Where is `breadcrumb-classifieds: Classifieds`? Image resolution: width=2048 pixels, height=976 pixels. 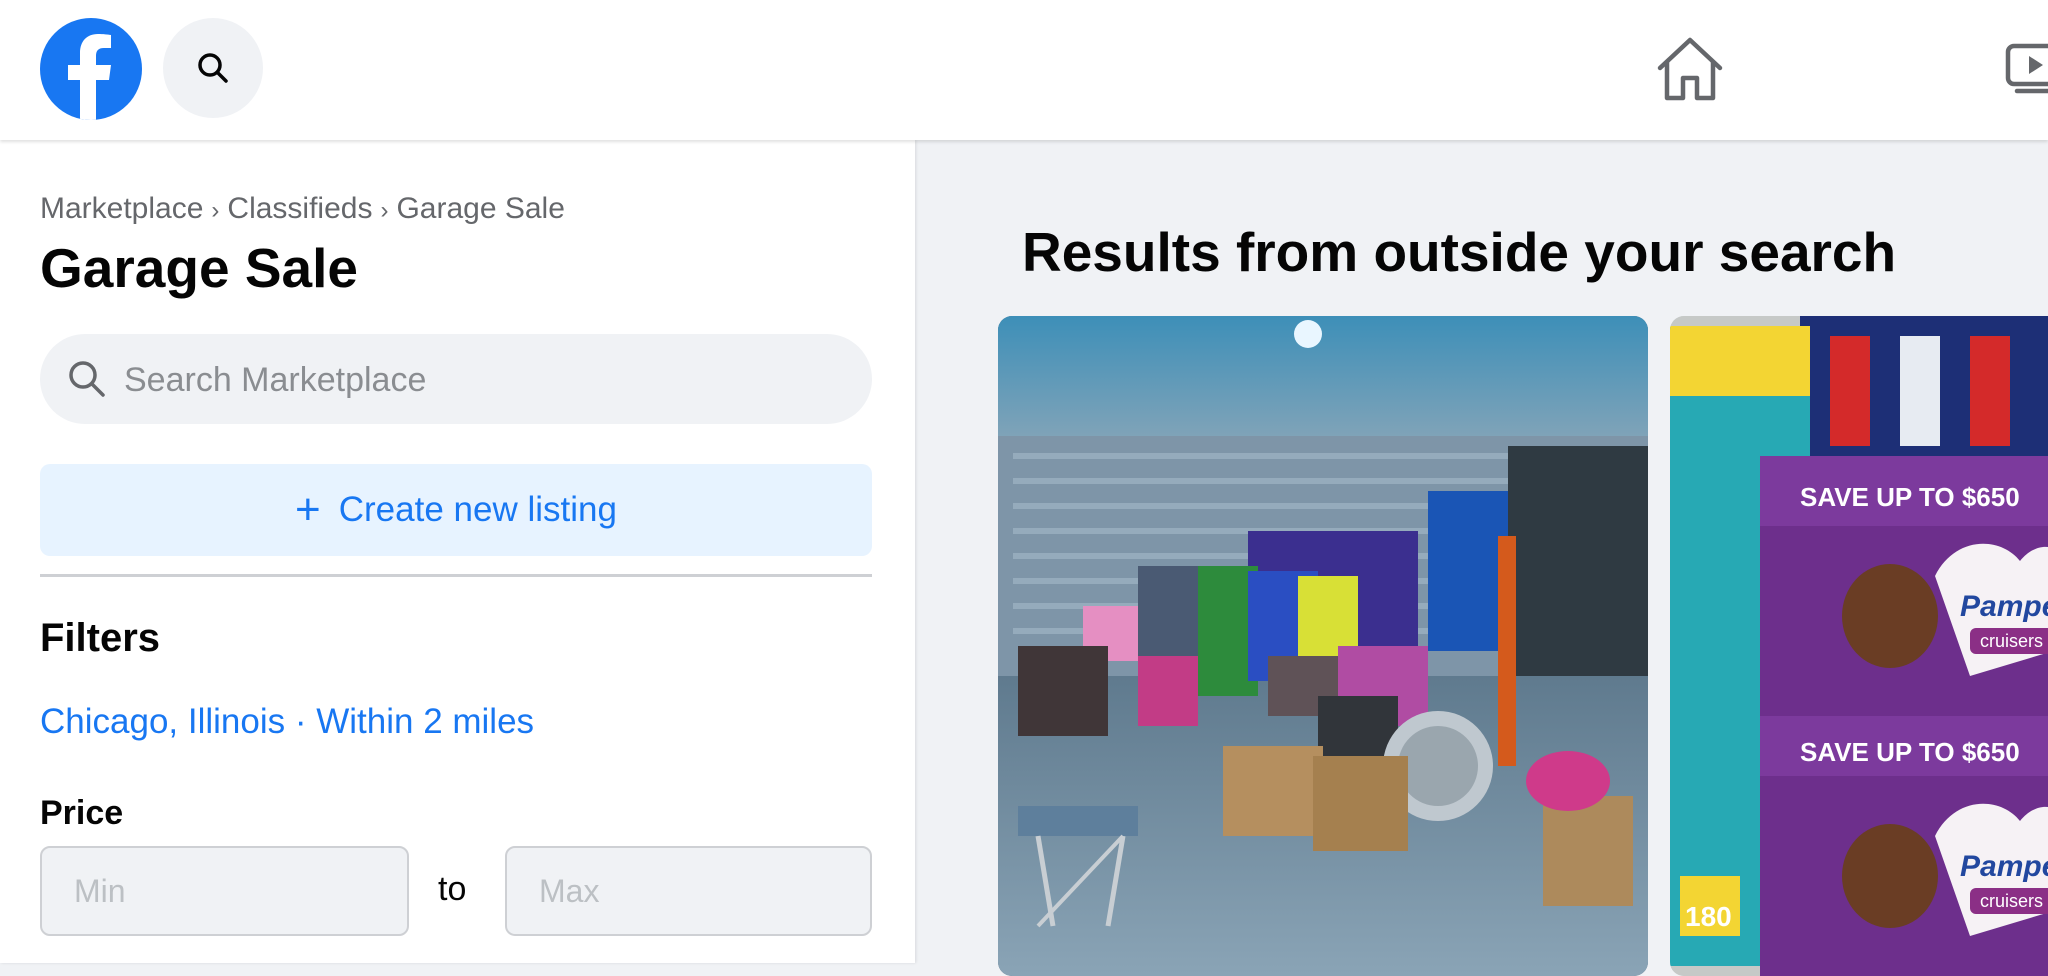 breadcrumb-classifieds: Classifieds is located at coordinates (299, 208).